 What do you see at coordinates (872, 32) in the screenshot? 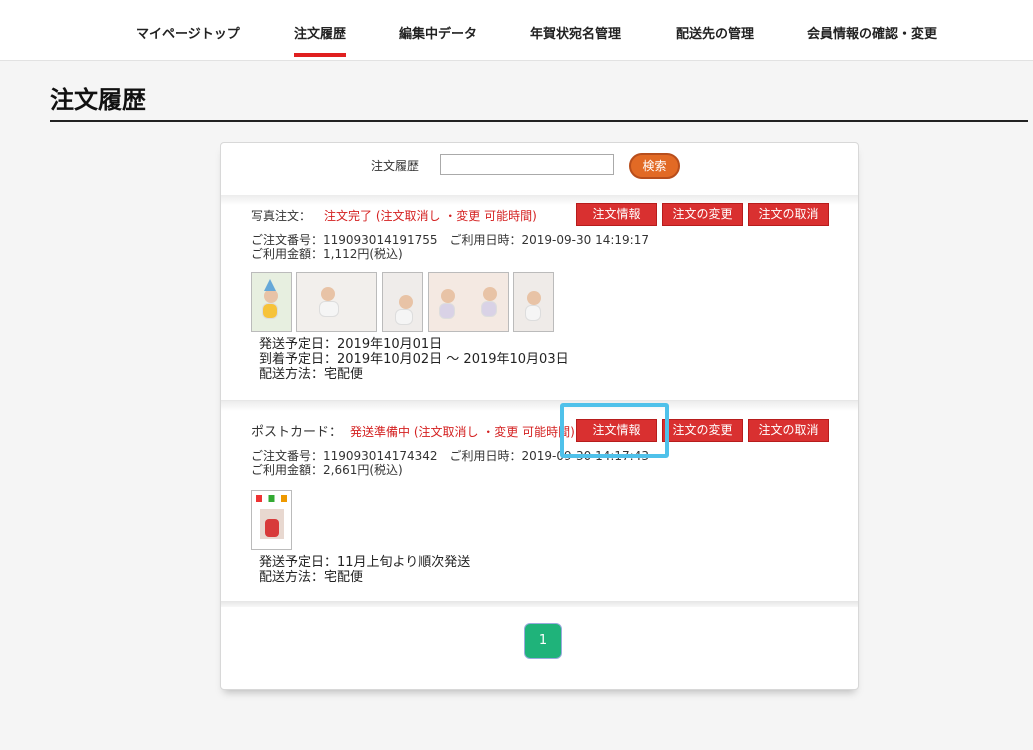
I see `nav-member-info: 会員情報の確認・変更` at bounding box center [872, 32].